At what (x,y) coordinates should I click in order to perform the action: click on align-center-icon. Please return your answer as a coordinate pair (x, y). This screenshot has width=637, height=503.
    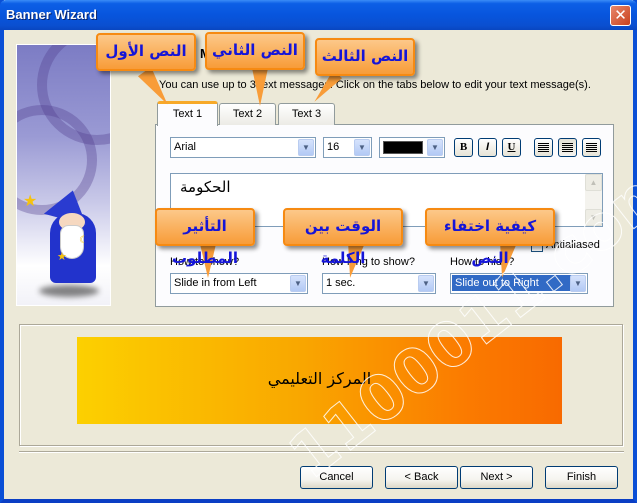
    Looking at the image, I should click on (567, 148).